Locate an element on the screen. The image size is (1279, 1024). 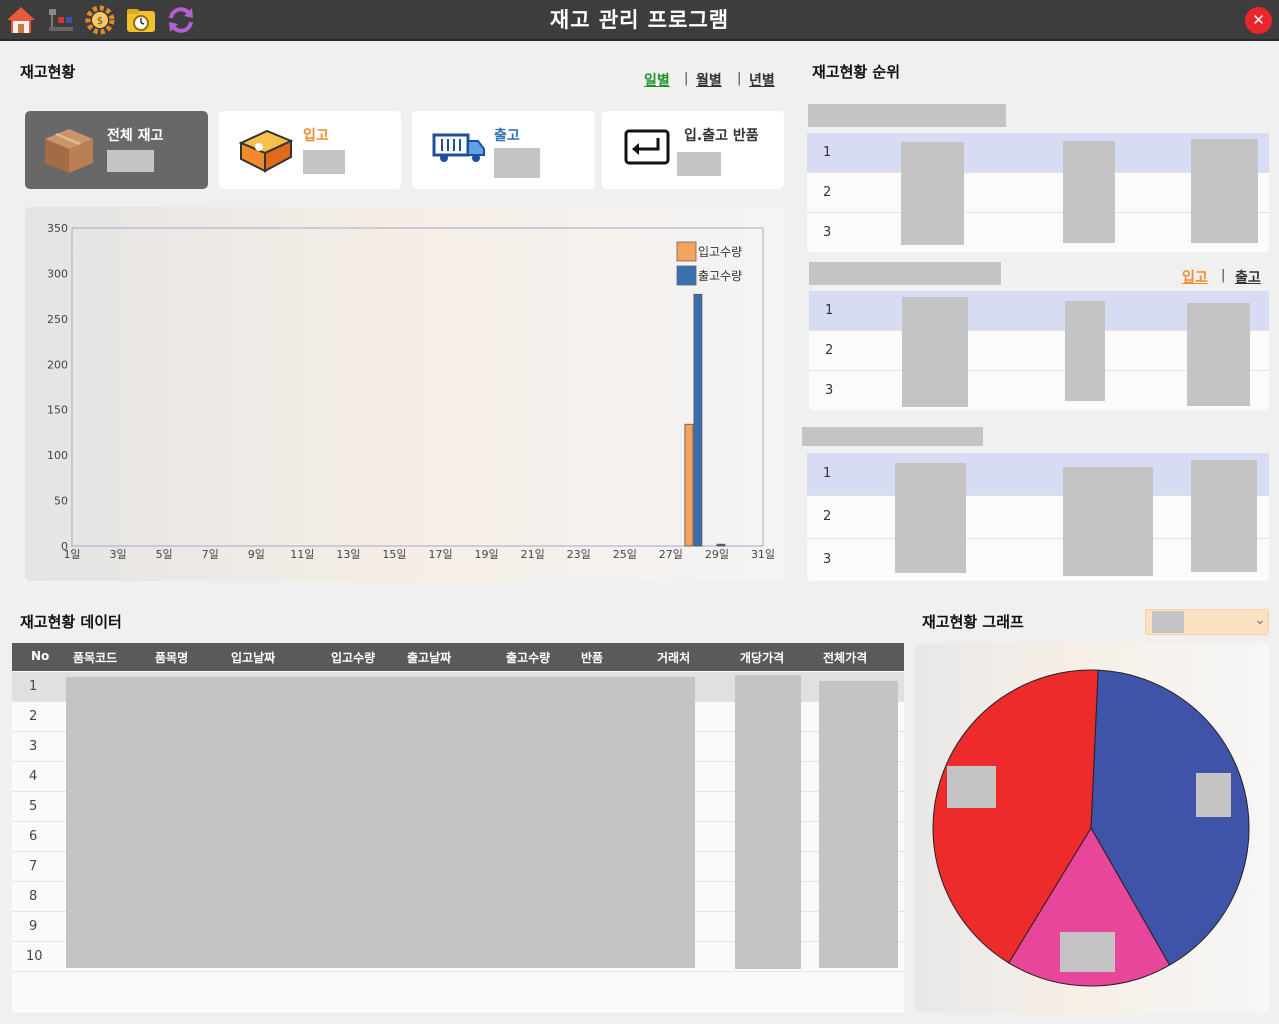
column-header: 전체가격 is located at coordinates (845, 657).